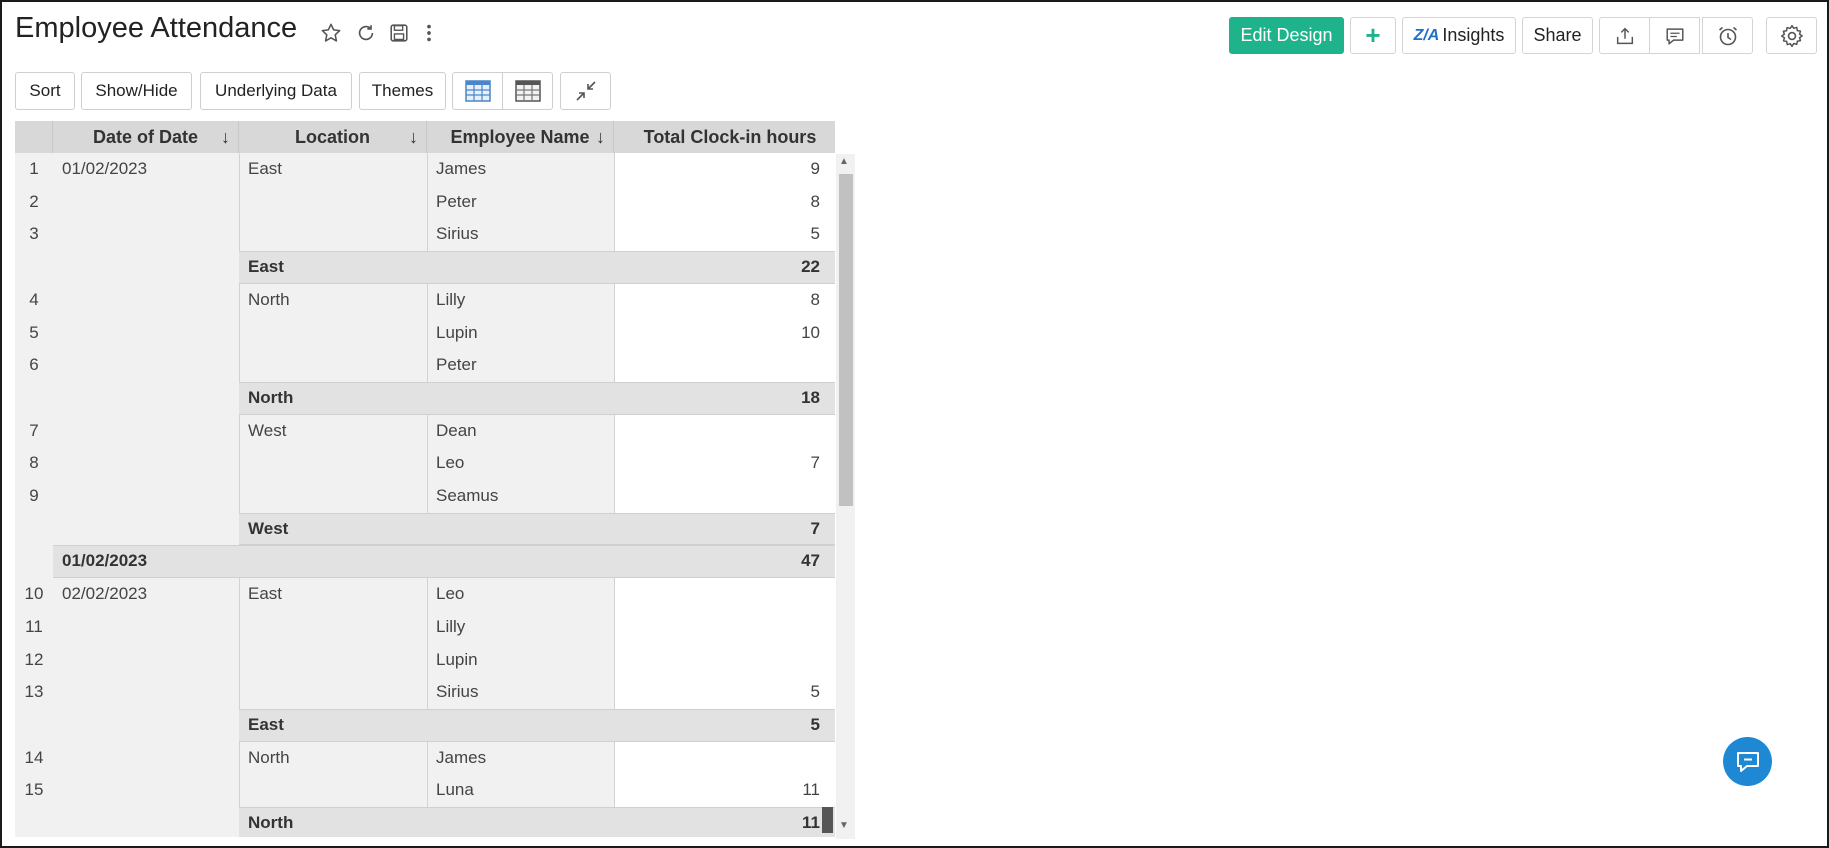 The image size is (1829, 848). I want to click on subtotal-value: 22, so click(810, 267).